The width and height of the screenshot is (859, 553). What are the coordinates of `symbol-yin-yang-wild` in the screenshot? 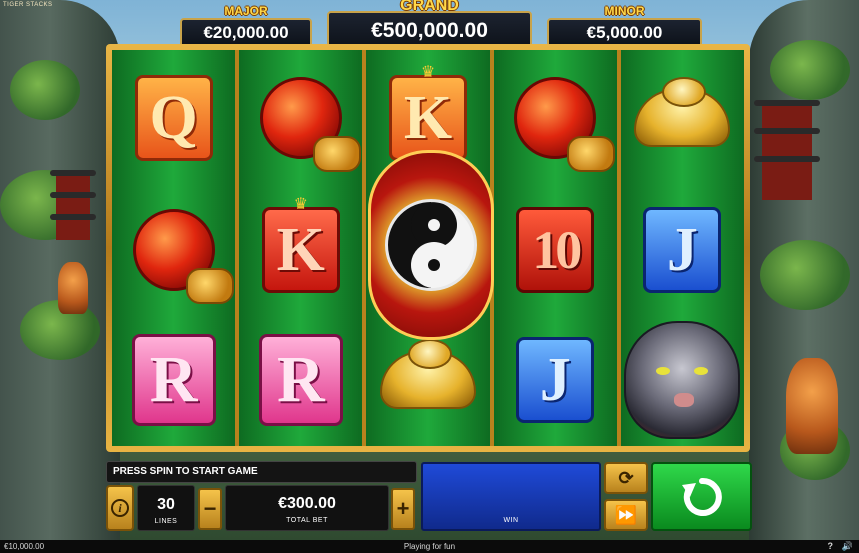 It's located at (431, 245).